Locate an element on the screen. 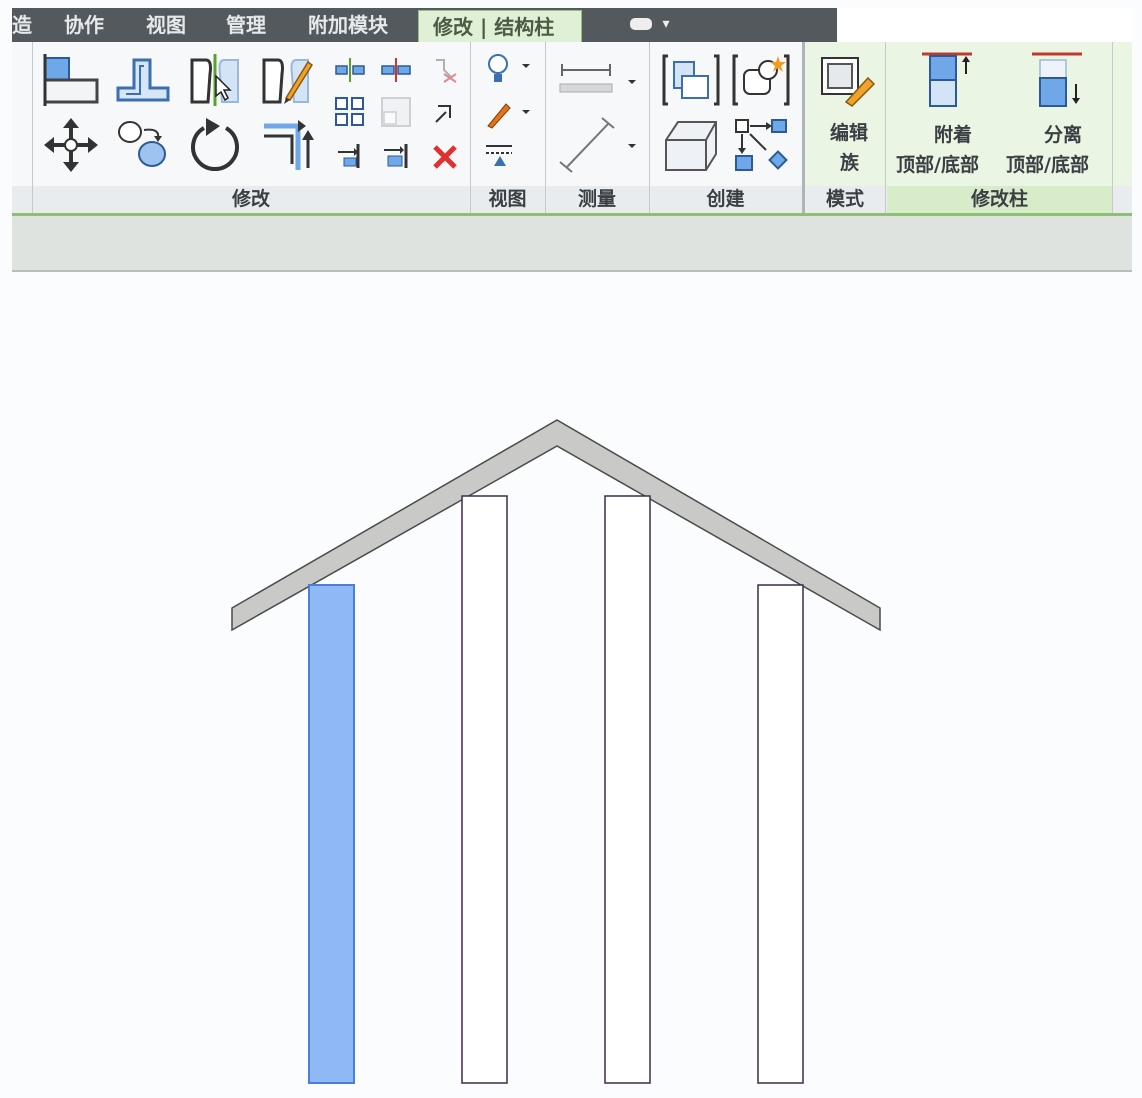 The height and width of the screenshot is (1098, 1142). create-assembly-icon is located at coordinates (761, 145).